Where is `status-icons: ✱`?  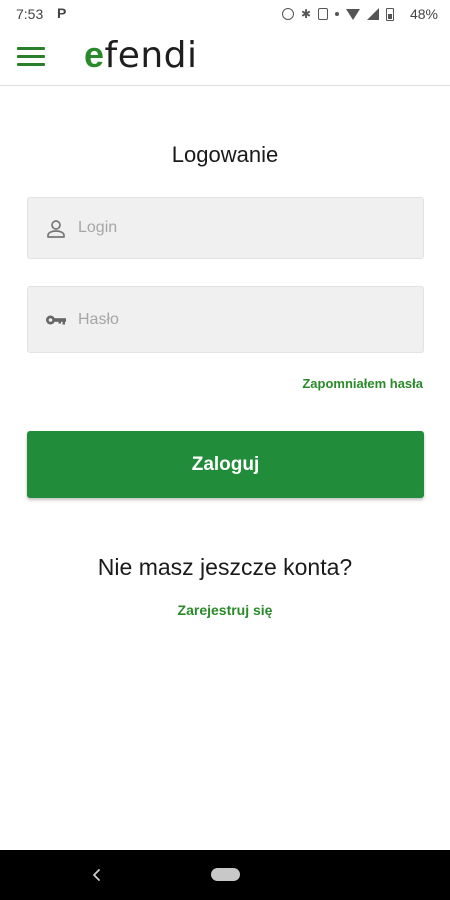
status-icons: ✱ is located at coordinates (337, 14).